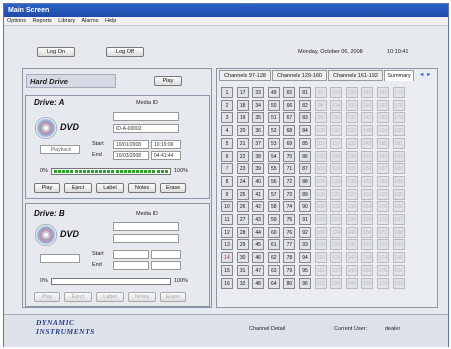 This screenshot has height=349, width=451. What do you see at coordinates (320, 143) in the screenshot?
I see `channel-cell: 101` at bounding box center [320, 143].